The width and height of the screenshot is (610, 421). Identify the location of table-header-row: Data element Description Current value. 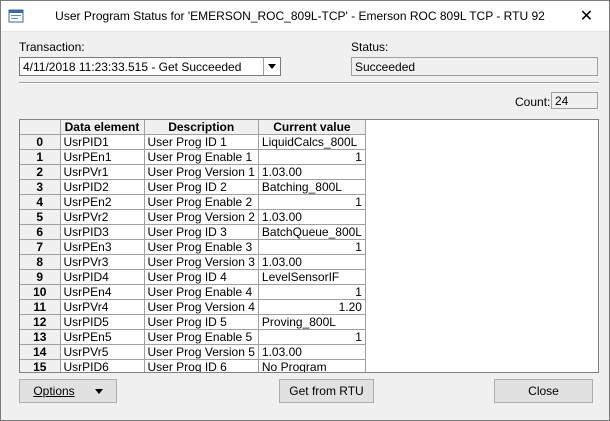
(193, 127).